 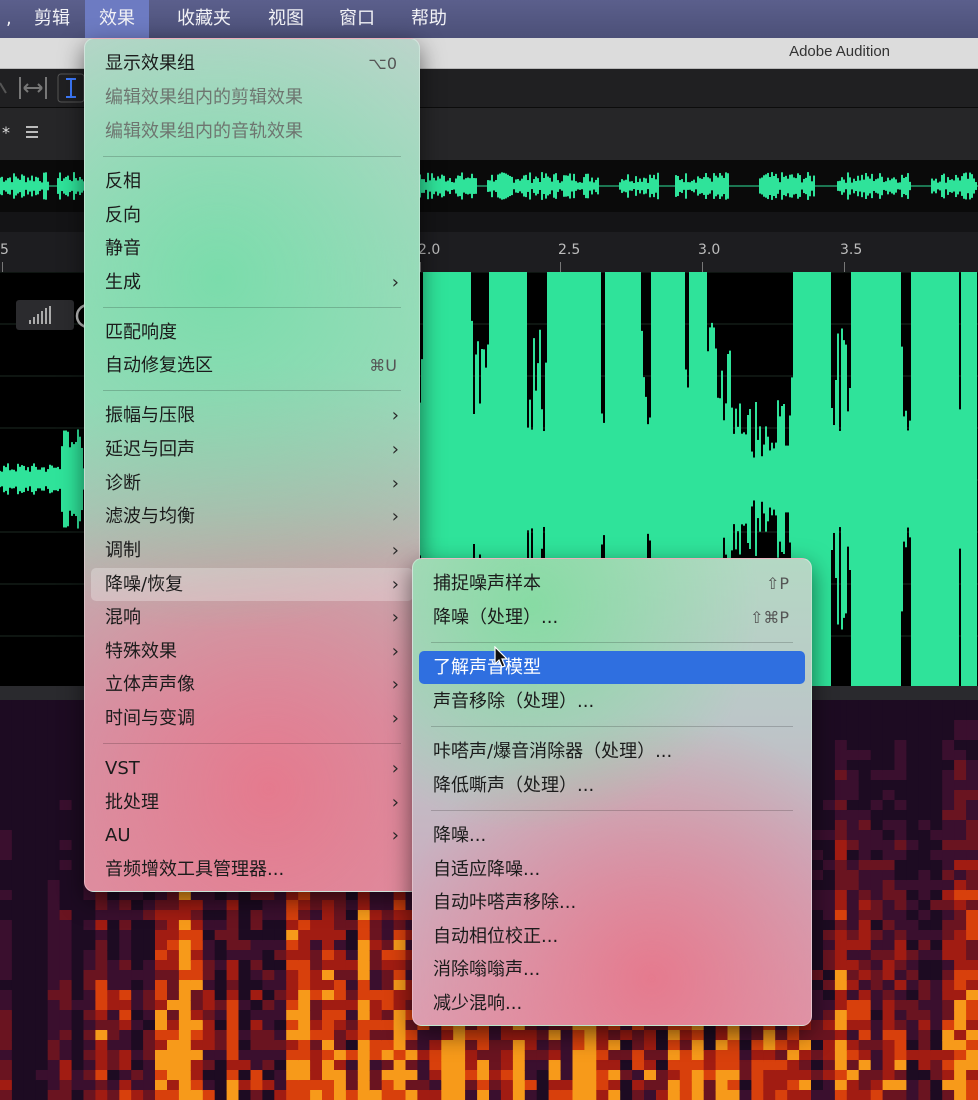 I want to click on menu-item-label: VST, so click(x=122, y=768).